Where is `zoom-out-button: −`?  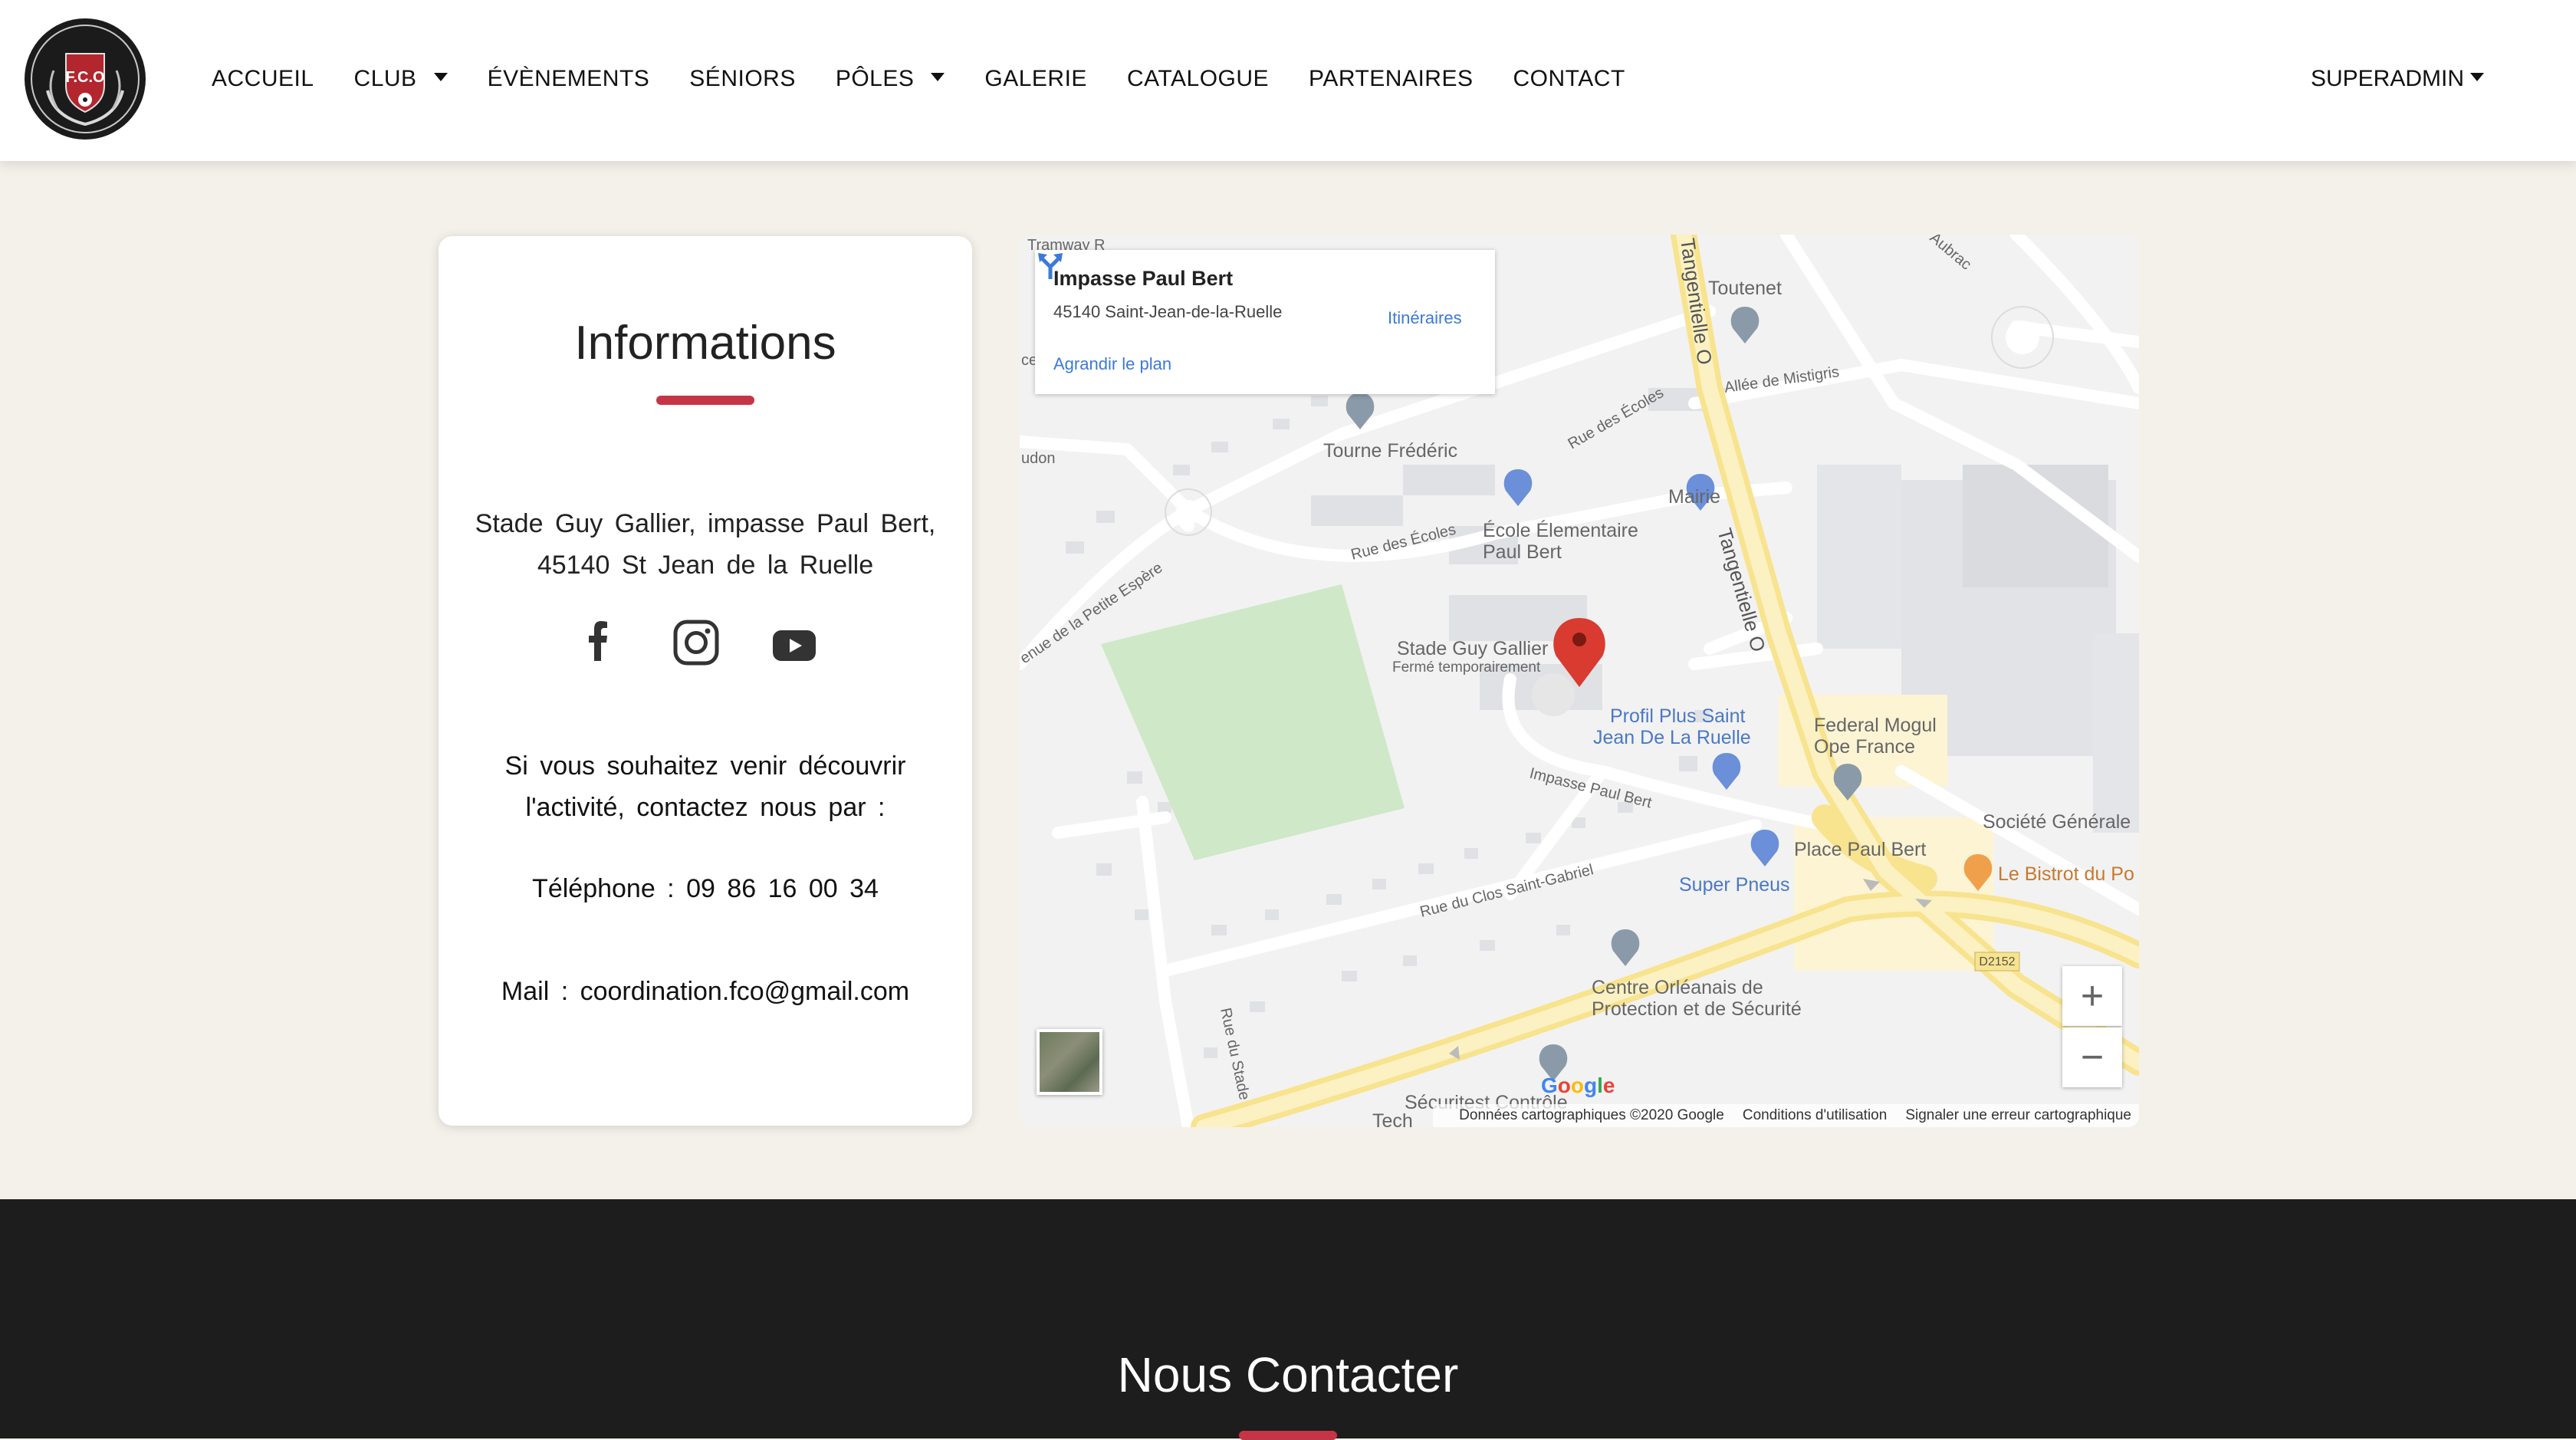
zoom-out-button: − is located at coordinates (2092, 1057).